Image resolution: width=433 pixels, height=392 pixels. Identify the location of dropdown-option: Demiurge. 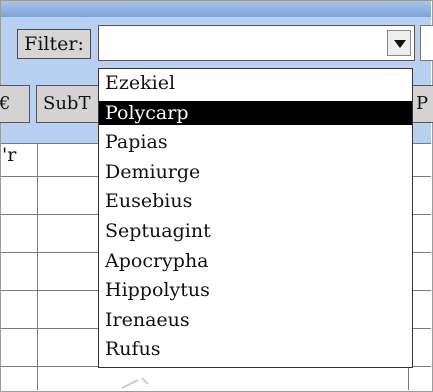
(255, 172).